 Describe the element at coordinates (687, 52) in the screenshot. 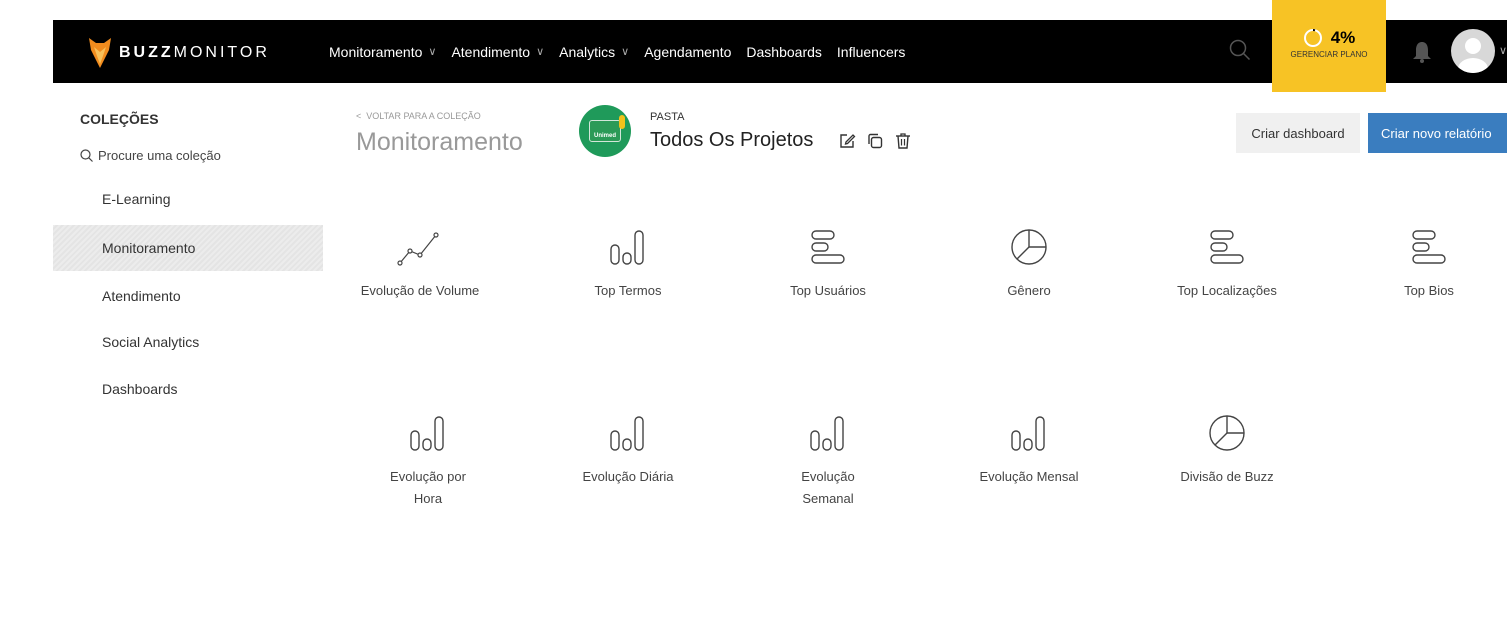

I see `nav-agendamento: Agendamento` at that location.